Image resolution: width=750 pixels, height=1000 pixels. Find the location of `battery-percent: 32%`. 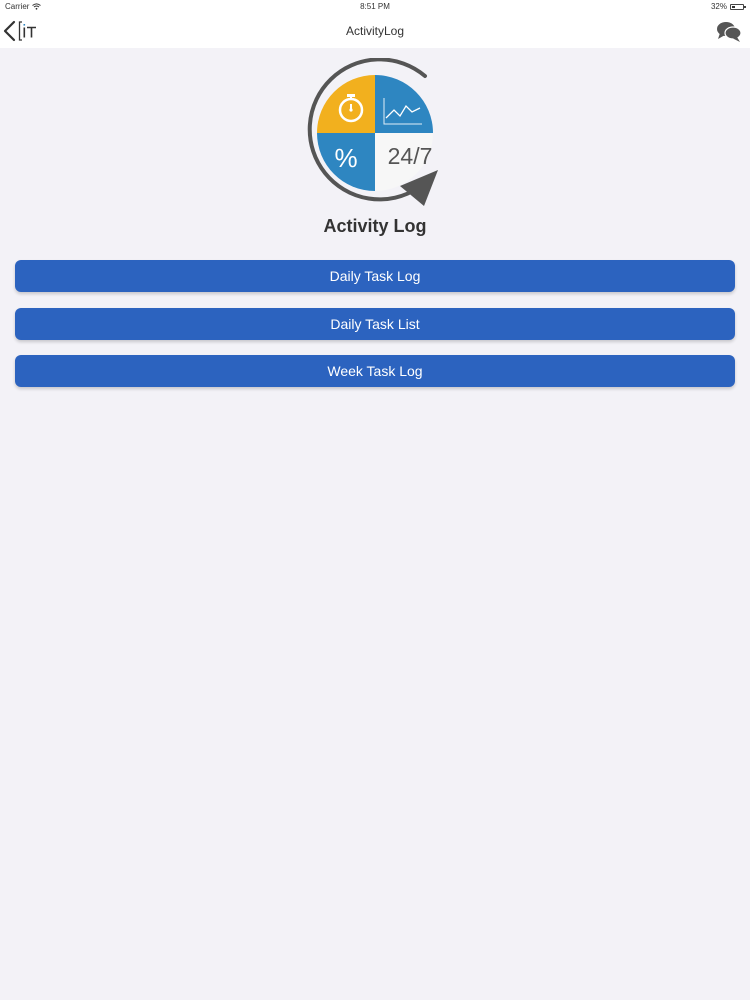

battery-percent: 32% is located at coordinates (718, 6).